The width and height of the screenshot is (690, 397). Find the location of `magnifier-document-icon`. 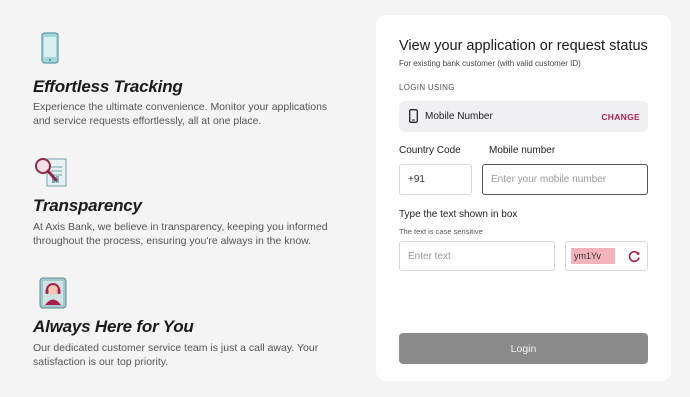

magnifier-document-icon is located at coordinates (51, 175).